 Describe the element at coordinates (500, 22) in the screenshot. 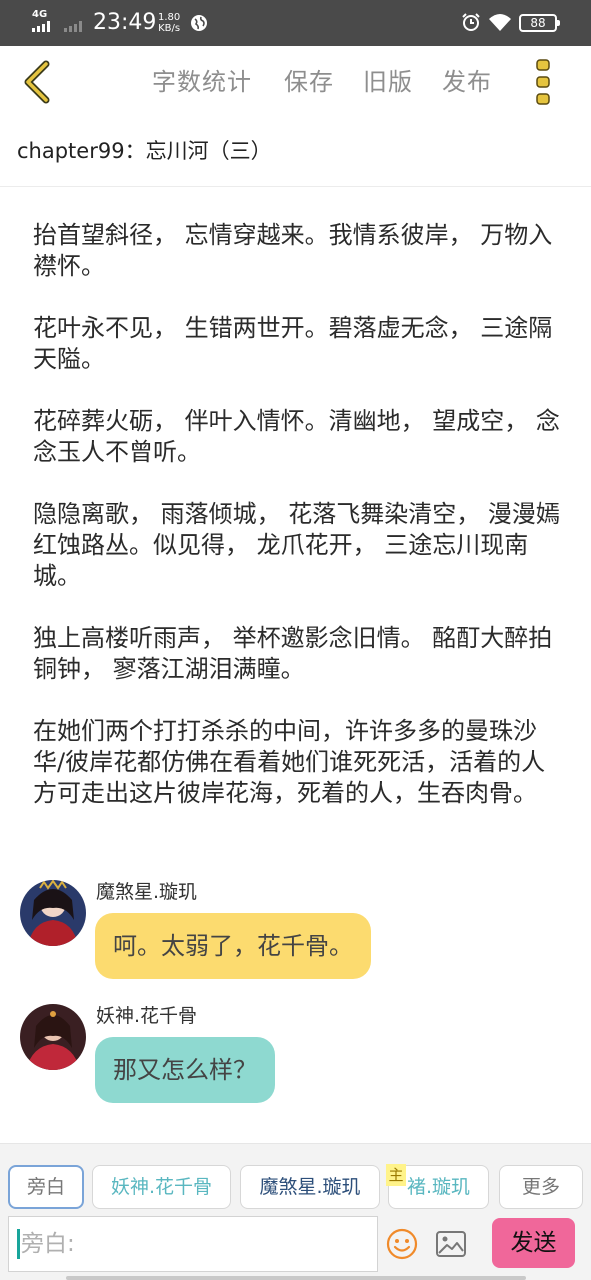

I see `wifi-icon` at that location.